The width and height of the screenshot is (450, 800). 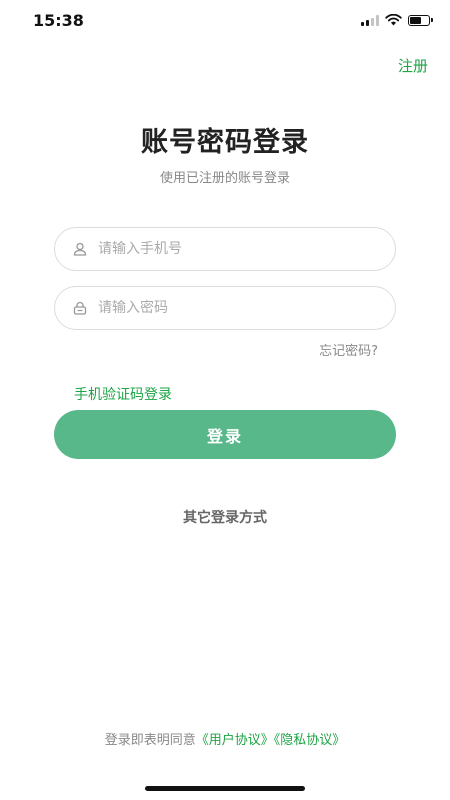 What do you see at coordinates (224, 178) in the screenshot?
I see `page-subtitle: 使用已注册的账号登录` at bounding box center [224, 178].